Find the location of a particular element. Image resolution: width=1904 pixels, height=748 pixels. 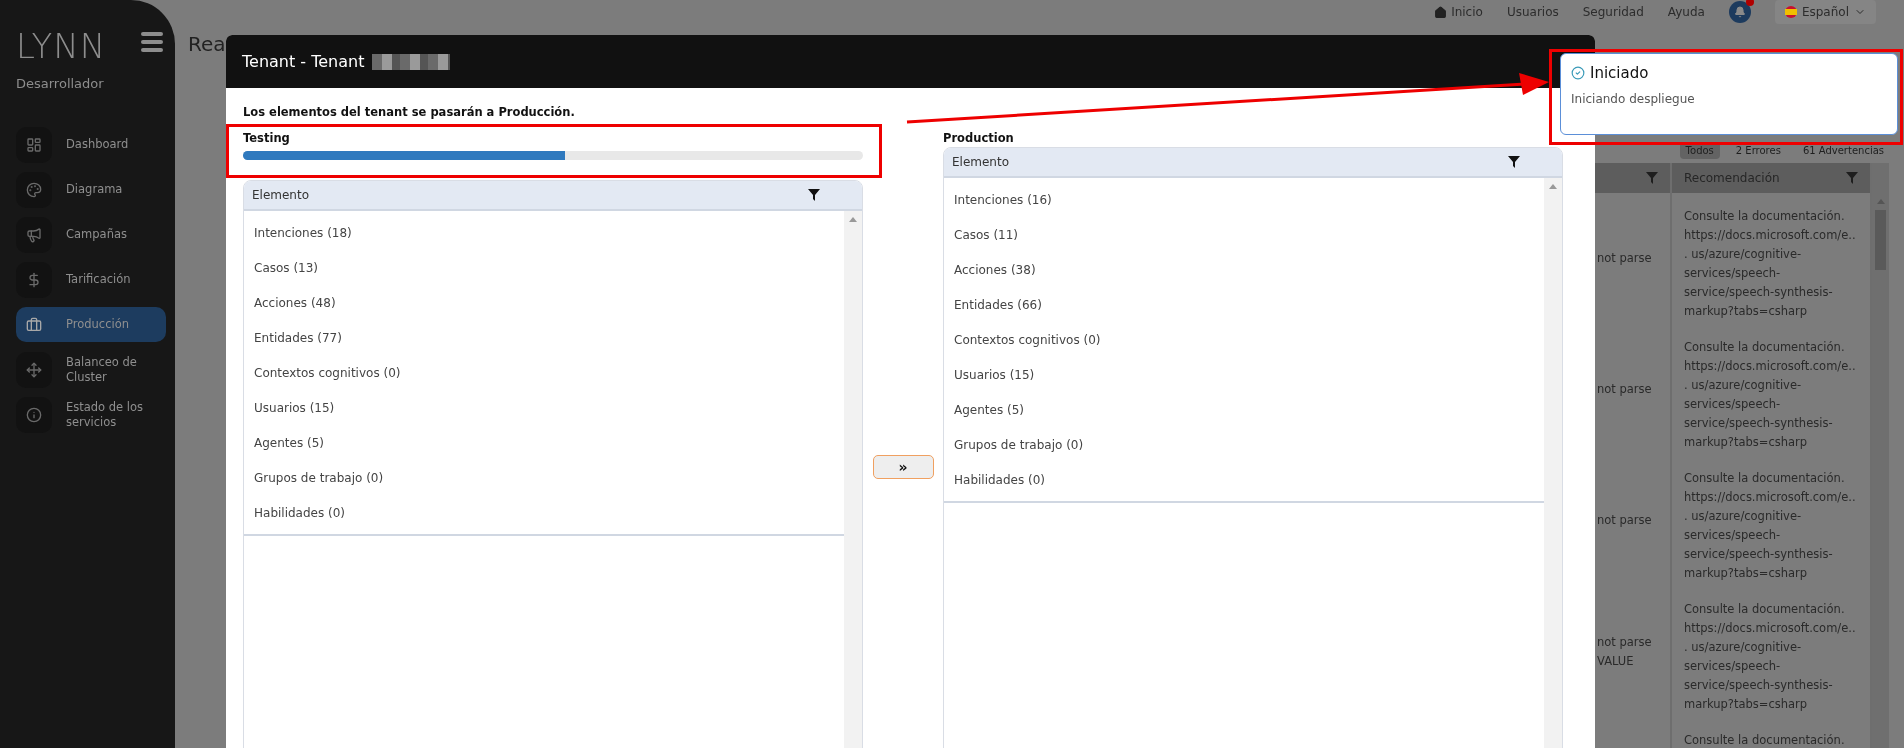

home-icon is located at coordinates (1441, 12).